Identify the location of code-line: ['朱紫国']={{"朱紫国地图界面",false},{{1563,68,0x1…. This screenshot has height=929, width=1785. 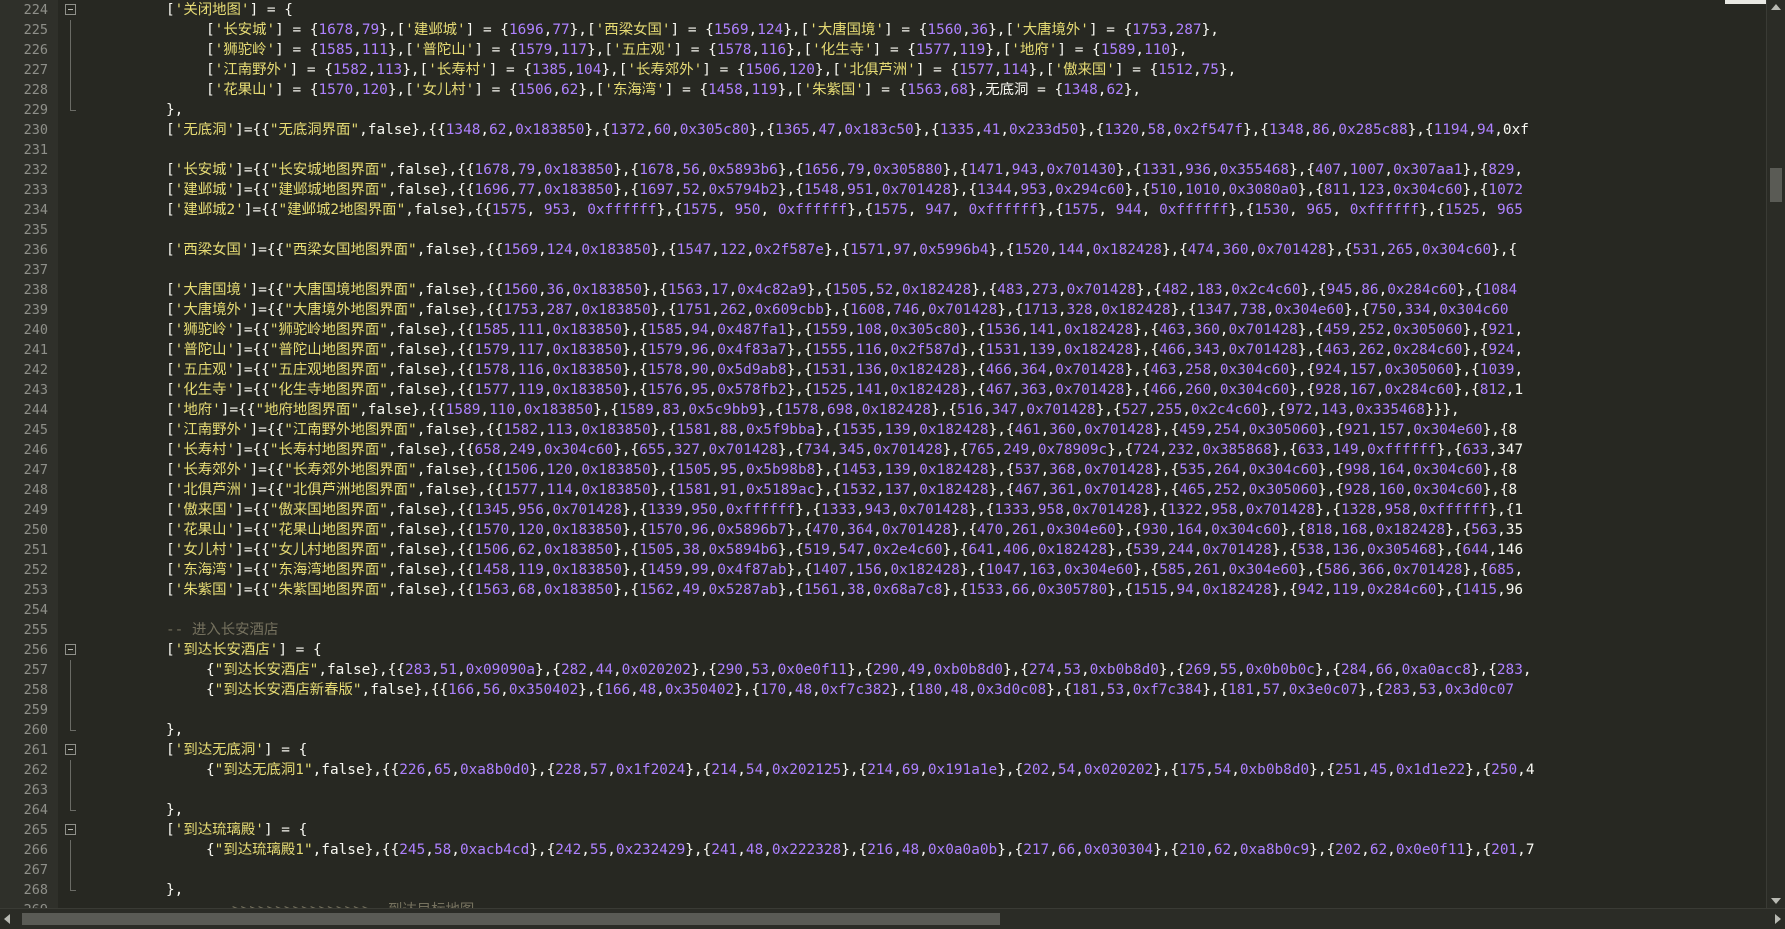
(927, 590).